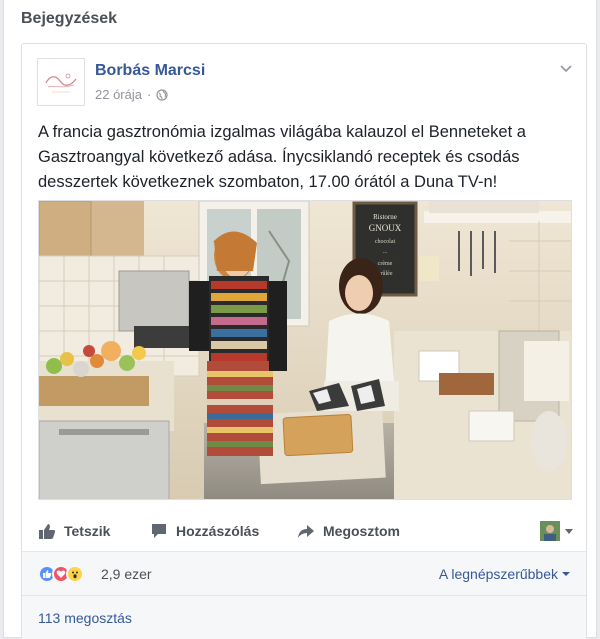 The width and height of the screenshot is (600, 639). Describe the element at coordinates (304, 617) in the screenshot. I see `shares-bar: 113 megosztás` at that location.